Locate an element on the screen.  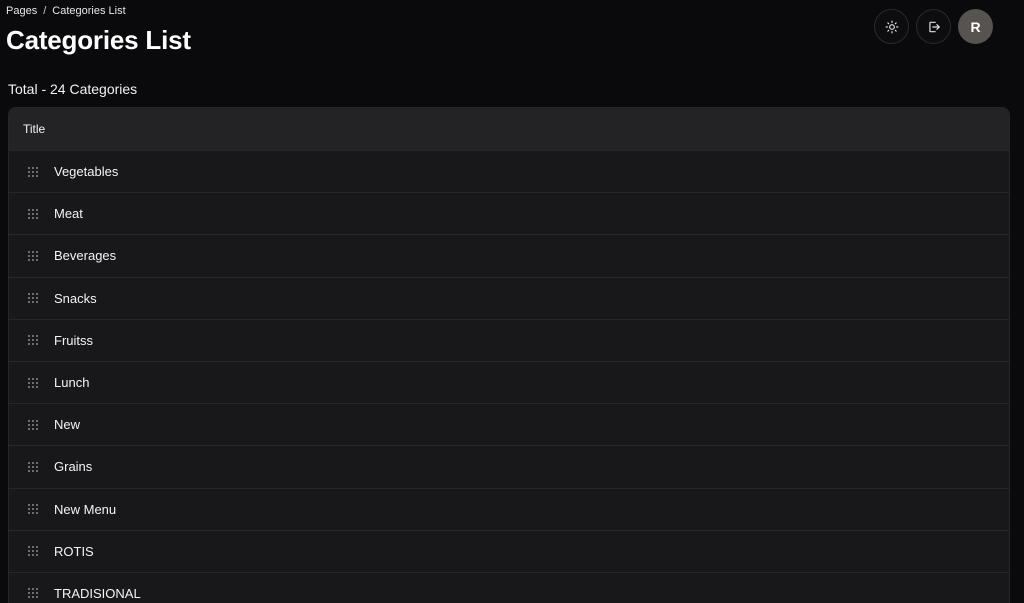
breadcrumb-pages-link: Pages is located at coordinates (21, 11).